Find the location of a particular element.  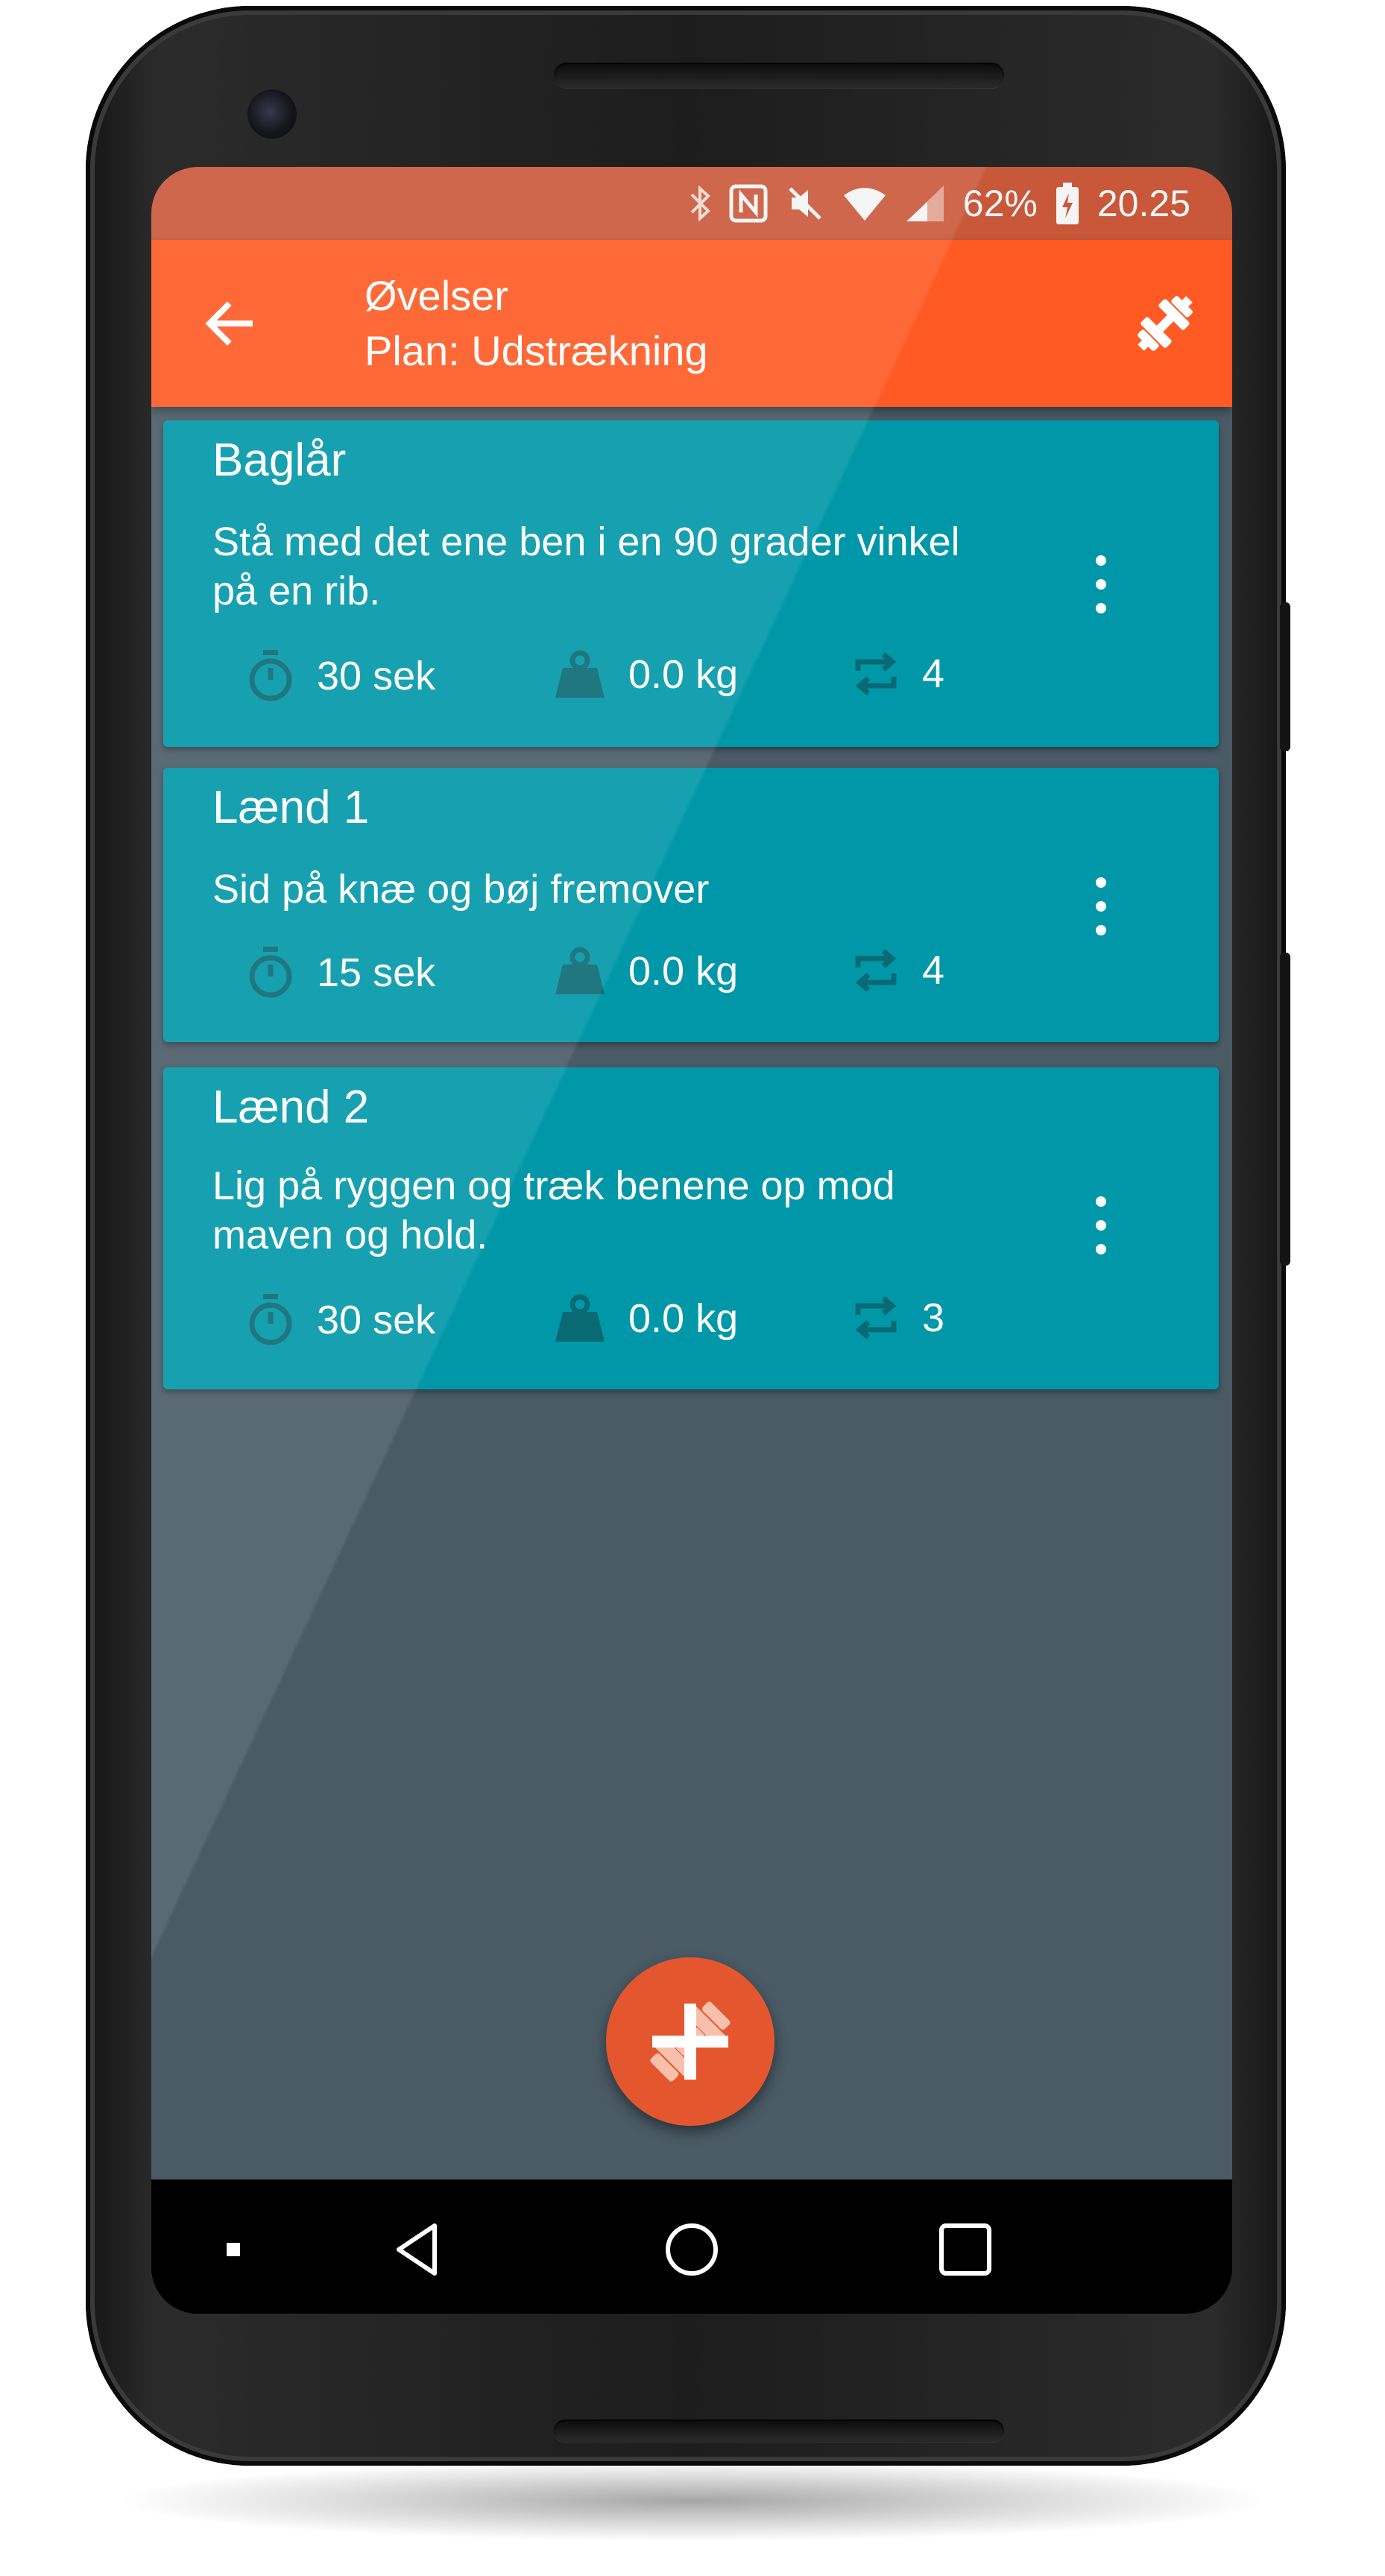

front-camera is located at coordinates (272, 114).